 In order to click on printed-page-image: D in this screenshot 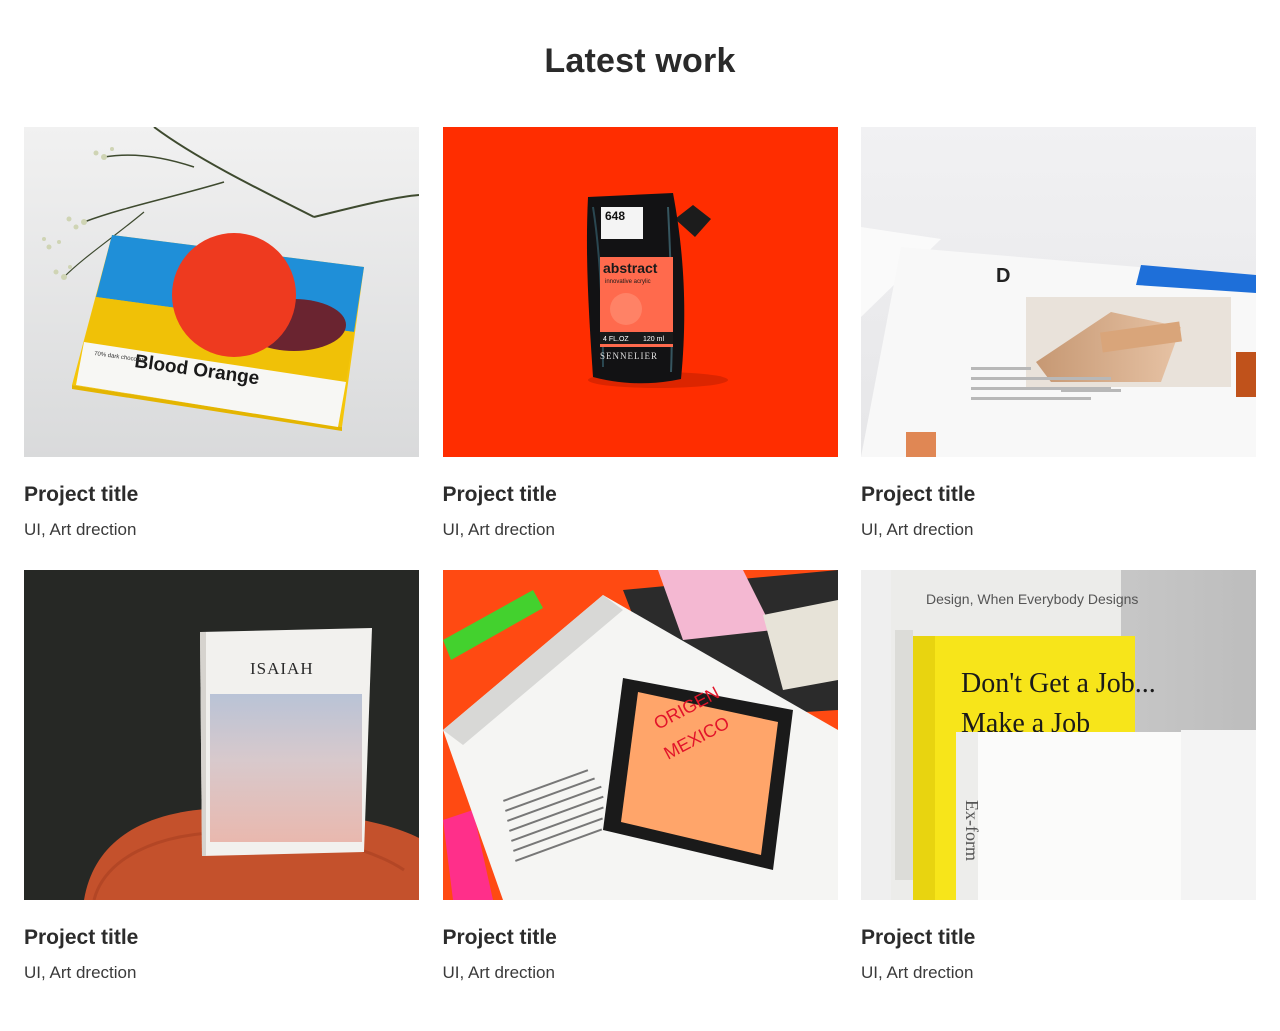, I will do `click(1058, 292)`.